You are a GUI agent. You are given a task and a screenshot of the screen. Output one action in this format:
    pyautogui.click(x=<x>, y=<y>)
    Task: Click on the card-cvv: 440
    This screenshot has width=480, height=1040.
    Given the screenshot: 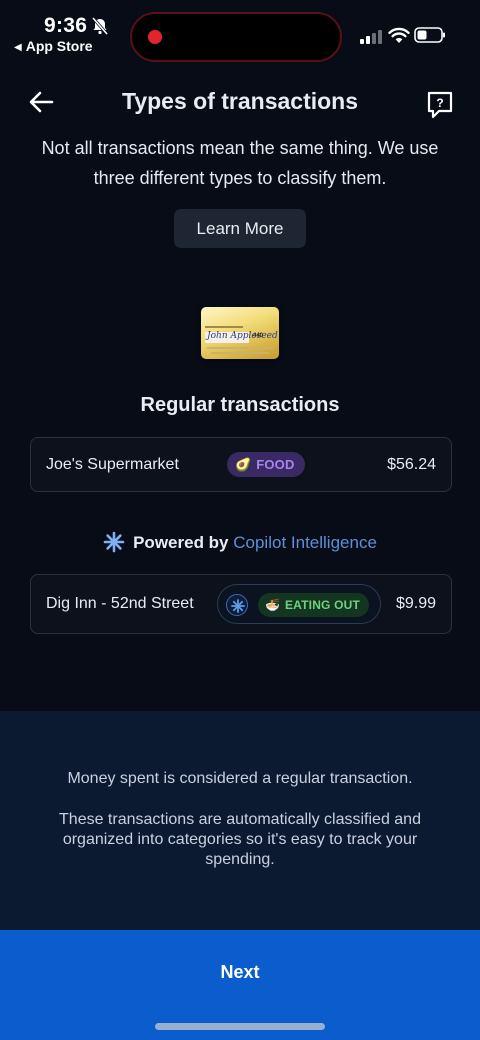 What is the action you would take?
    pyautogui.click(x=258, y=336)
    